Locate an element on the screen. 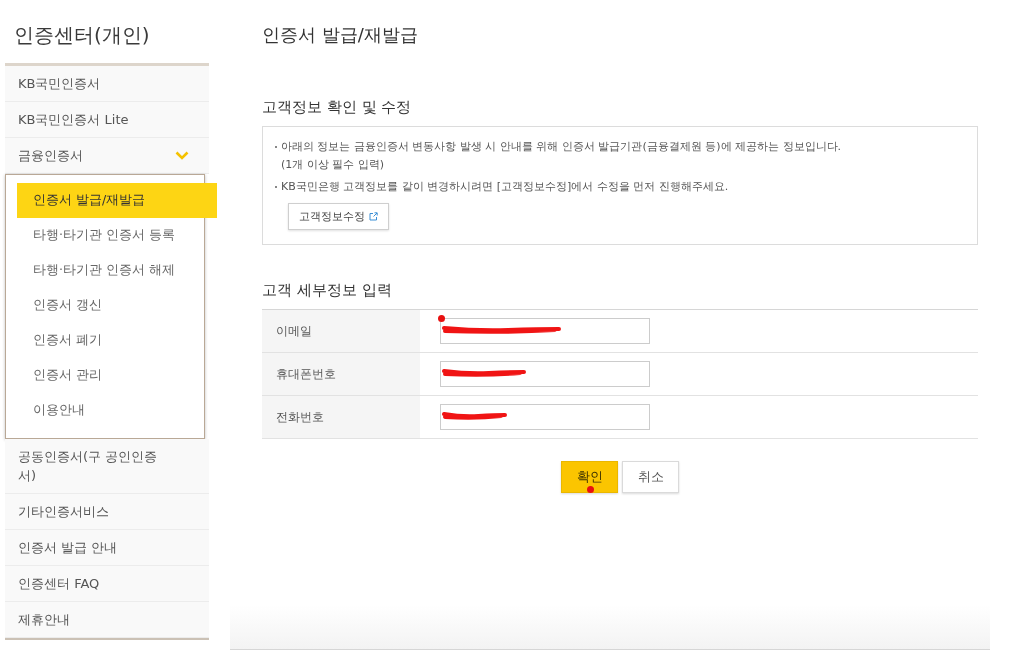 Image resolution: width=1024 pixels, height=661 pixels. sidebar-item: 제휴안내 is located at coordinates (107, 620).